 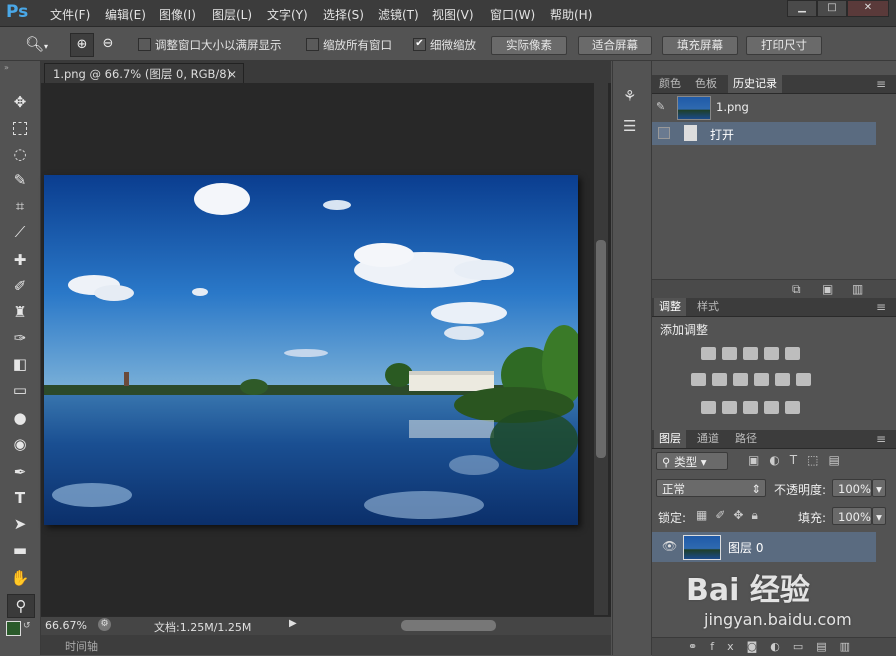 I want to click on opacity-input: 100%, so click(x=852, y=488).